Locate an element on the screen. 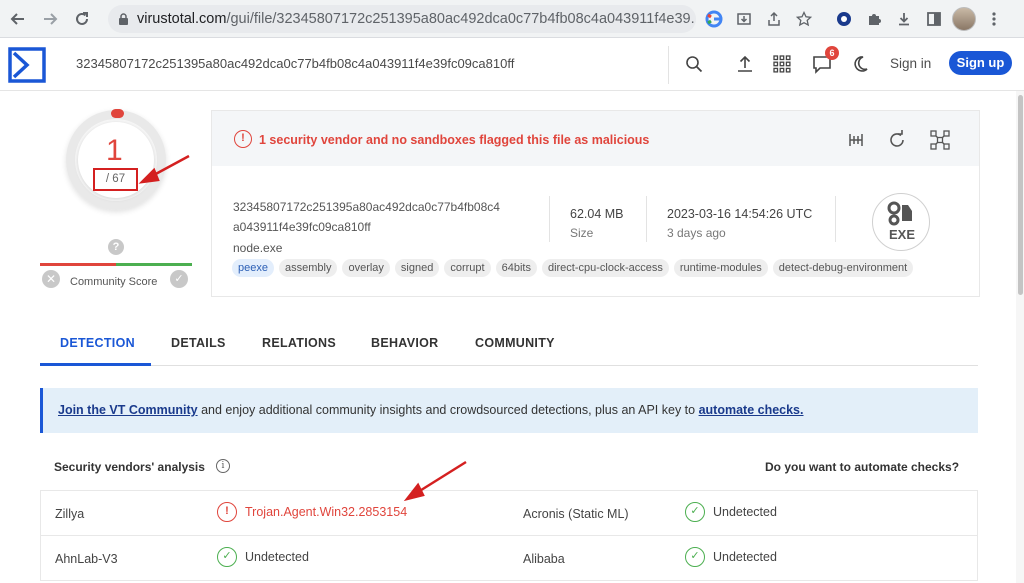 The height and width of the screenshot is (583, 1024). extension-shield-icon is located at coordinates (844, 19).